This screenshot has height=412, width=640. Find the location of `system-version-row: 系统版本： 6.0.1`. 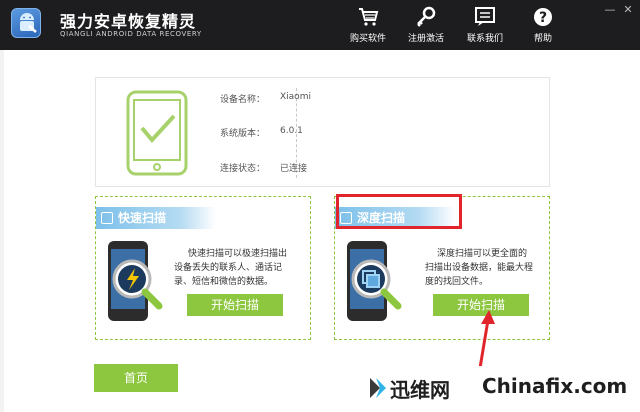

system-version-row: 系统版本： 6.0.1 is located at coordinates (261, 132).